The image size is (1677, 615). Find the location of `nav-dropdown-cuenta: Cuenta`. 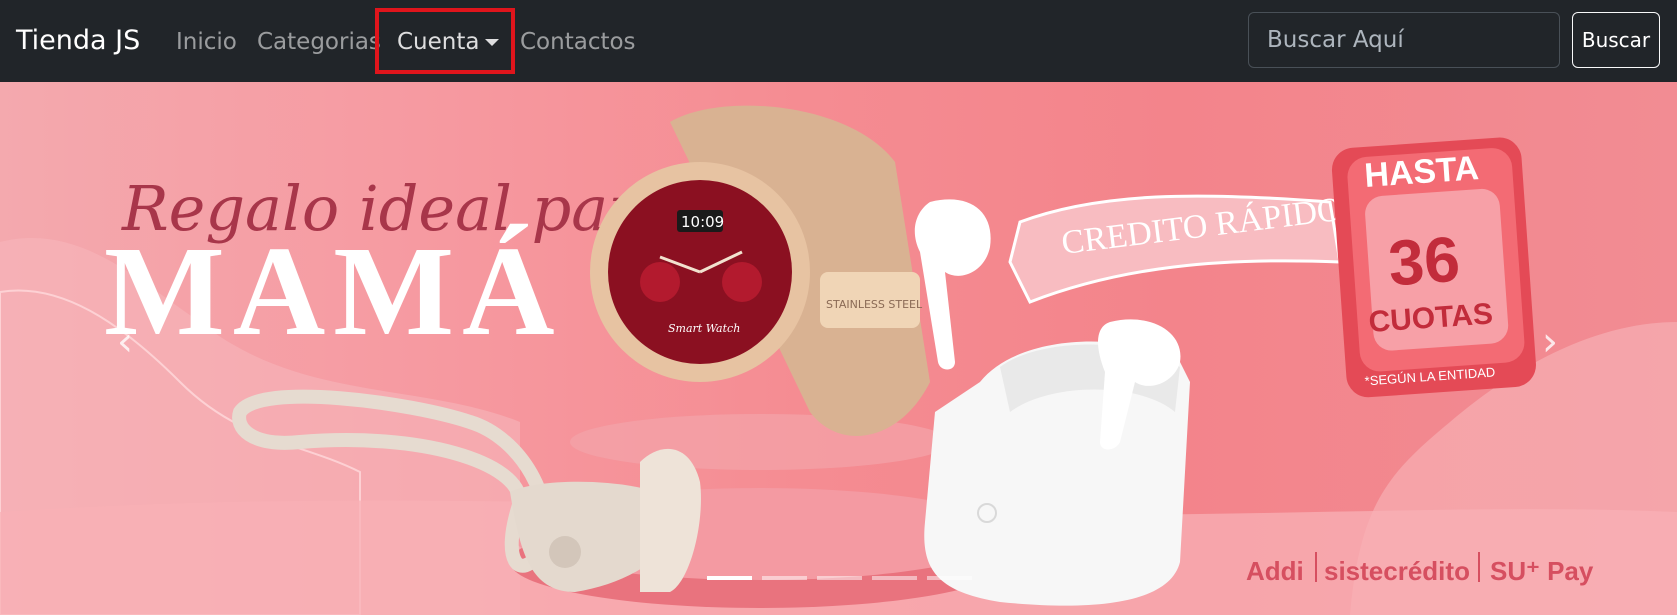

nav-dropdown-cuenta: Cuenta is located at coordinates (445, 41).